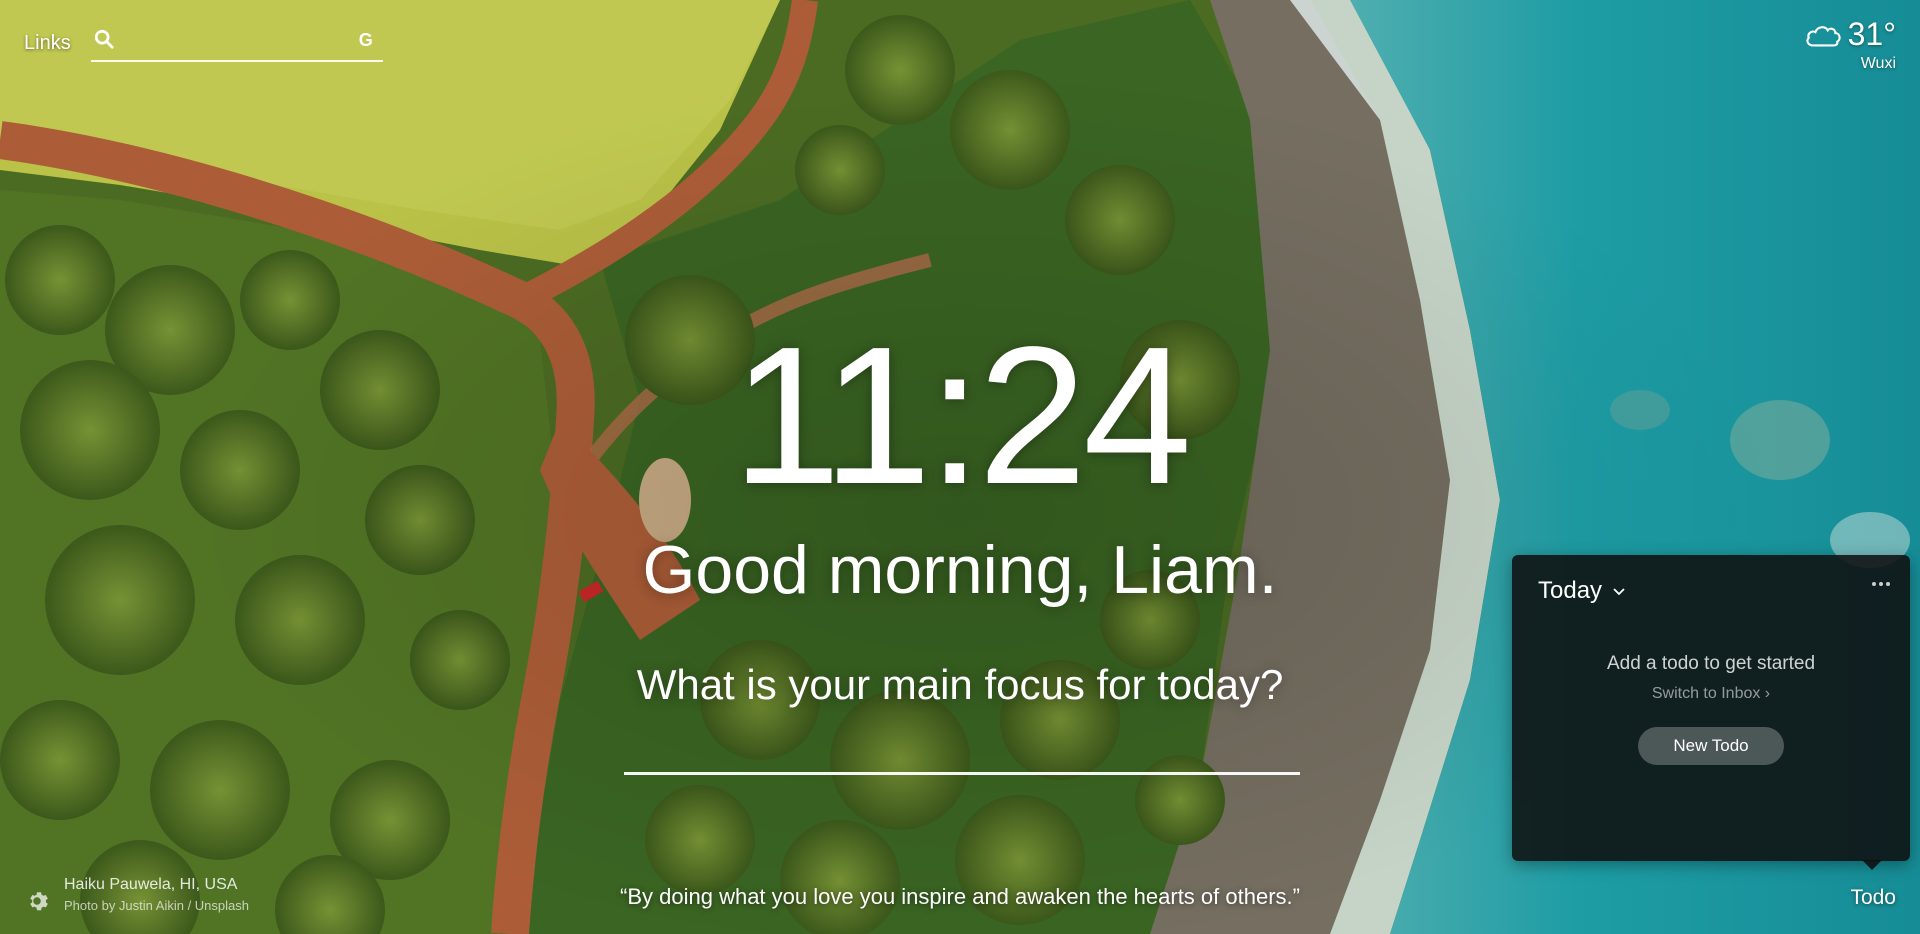 The image size is (1920, 934). Describe the element at coordinates (1711, 694) in the screenshot. I see `switch-to-inbox-link: Switch to Inbox ›` at that location.